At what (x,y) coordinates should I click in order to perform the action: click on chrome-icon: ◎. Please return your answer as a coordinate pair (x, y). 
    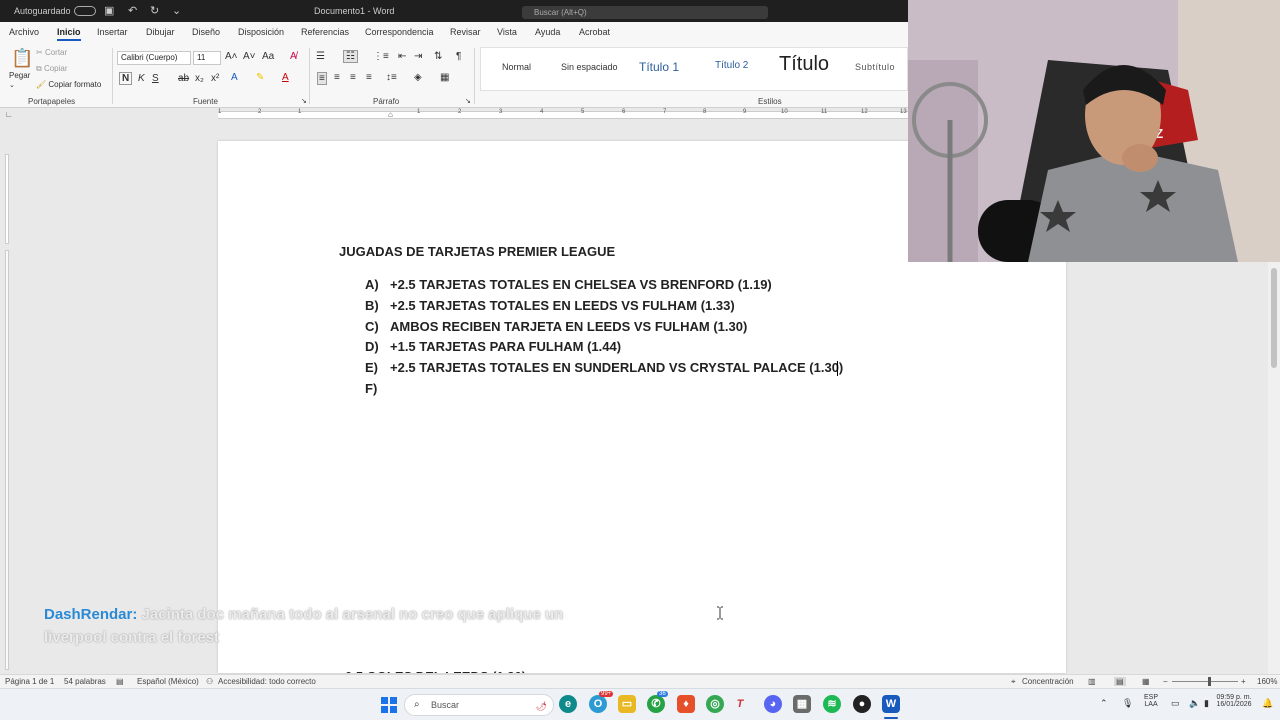
    Looking at the image, I should click on (715, 704).